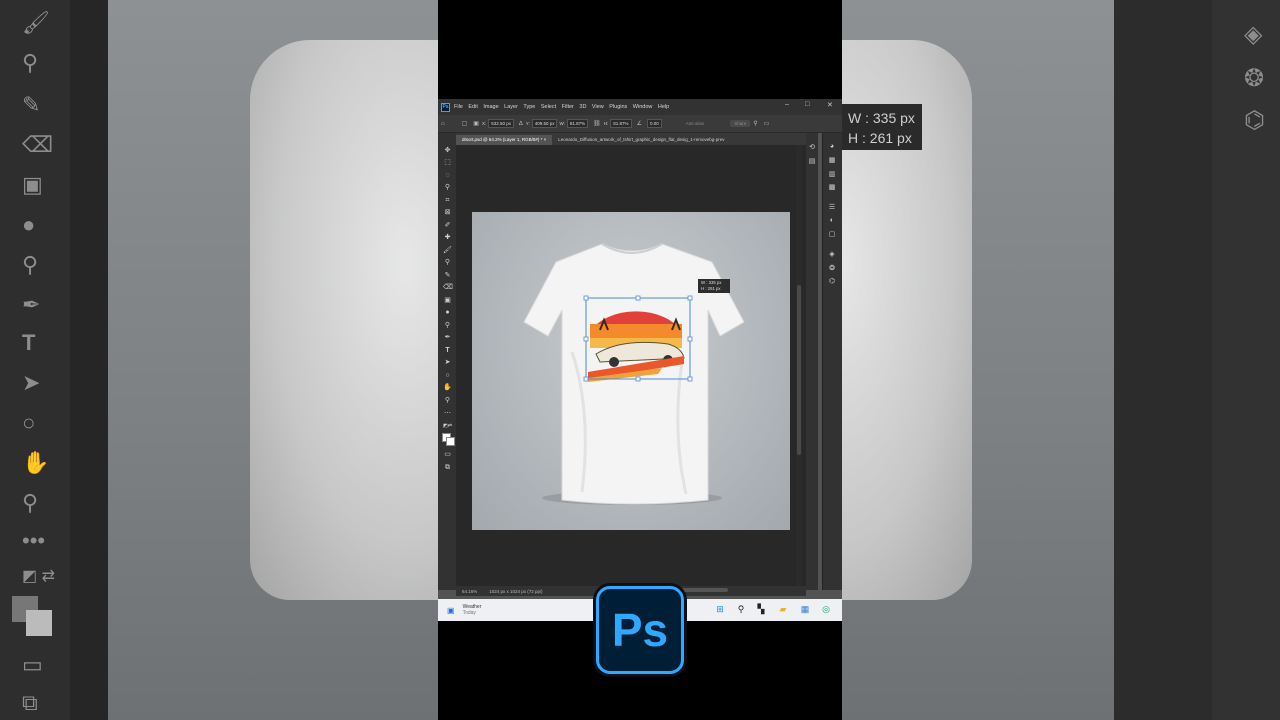 This screenshot has height=720, width=1280. I want to click on pen-tool-icon: ✒, so click(447, 337).